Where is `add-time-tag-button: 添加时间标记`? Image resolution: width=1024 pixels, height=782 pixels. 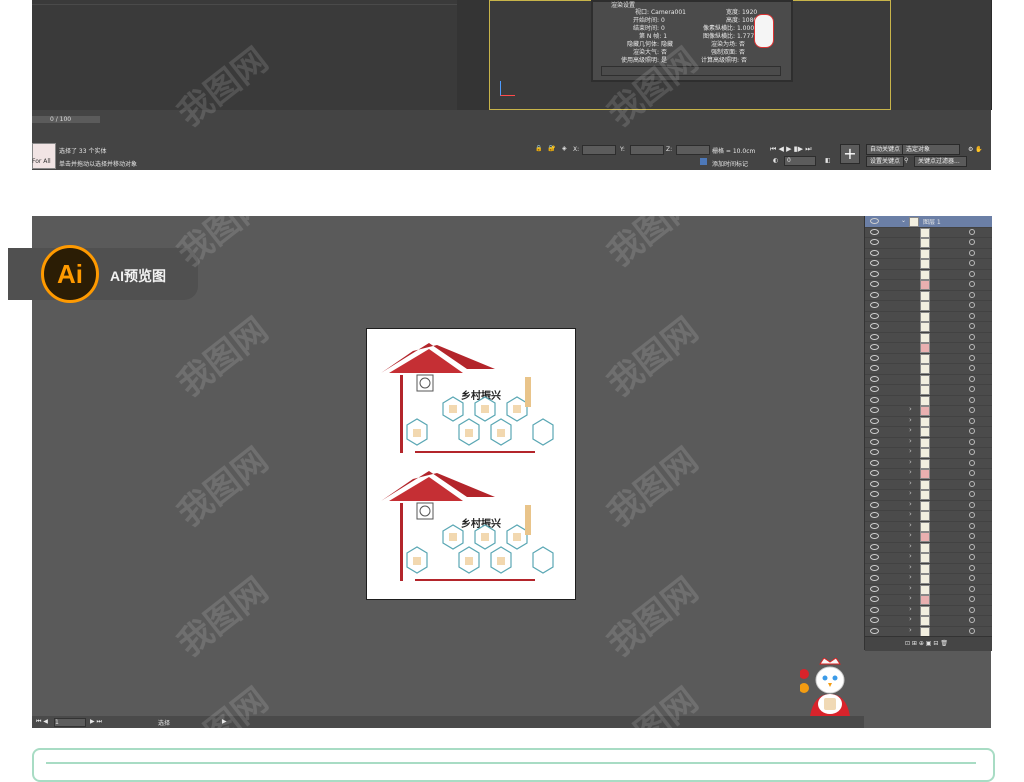
add-time-tag-button: 添加时间标记 is located at coordinates (730, 163).